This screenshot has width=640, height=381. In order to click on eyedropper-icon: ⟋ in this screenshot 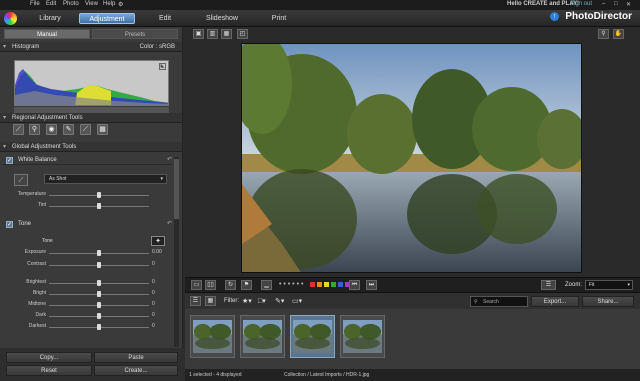, I will do `click(21, 180)`.